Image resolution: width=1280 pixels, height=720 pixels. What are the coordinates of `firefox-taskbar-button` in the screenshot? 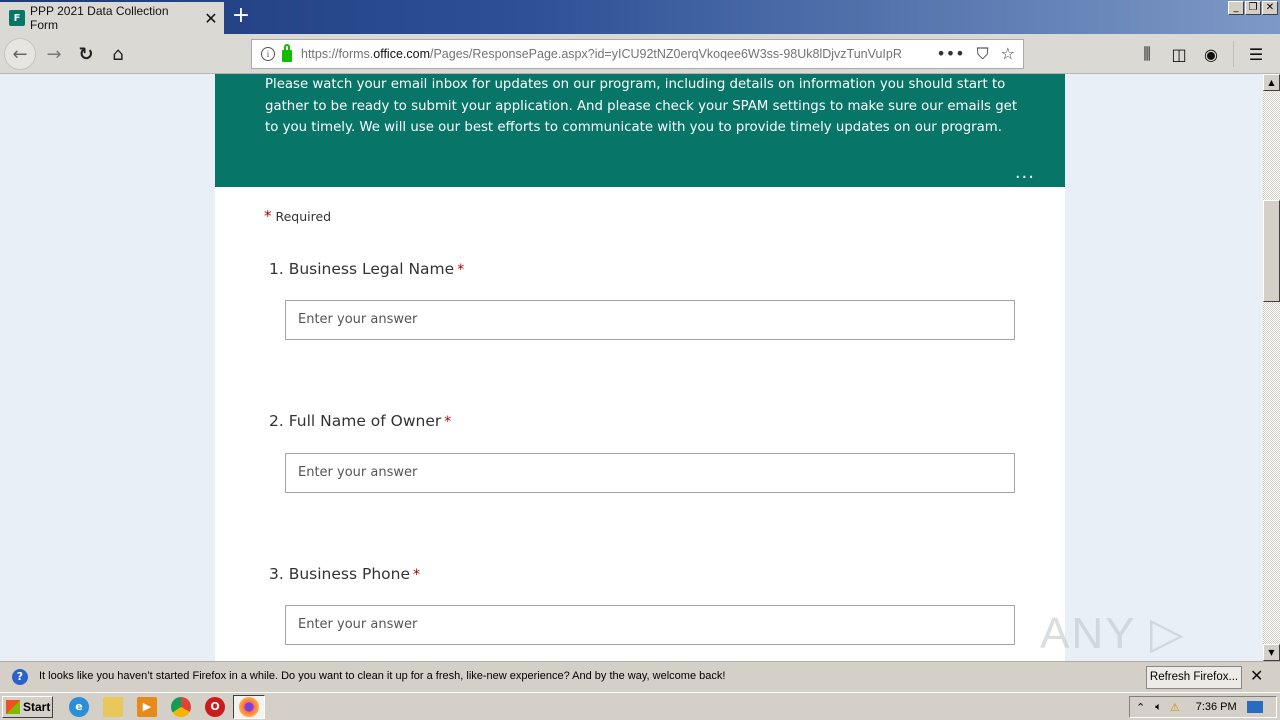 It's located at (249, 707).